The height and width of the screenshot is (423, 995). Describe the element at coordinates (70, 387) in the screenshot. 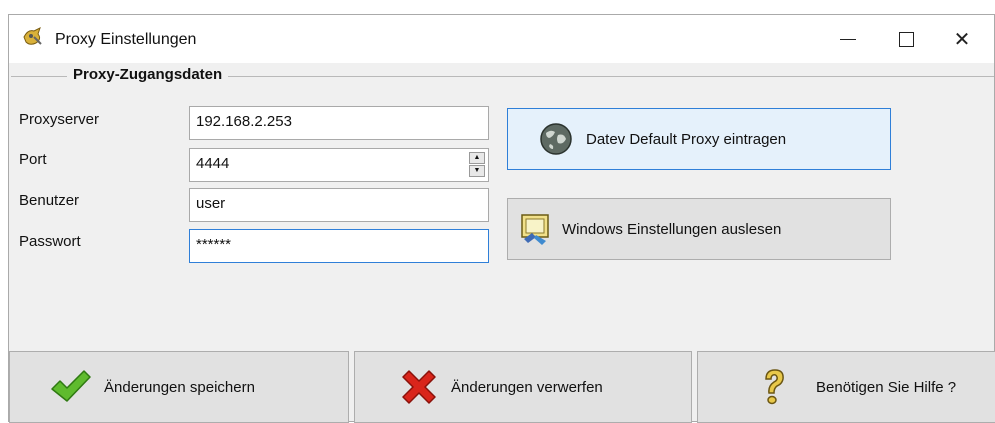

I see `checkmark-icon` at that location.